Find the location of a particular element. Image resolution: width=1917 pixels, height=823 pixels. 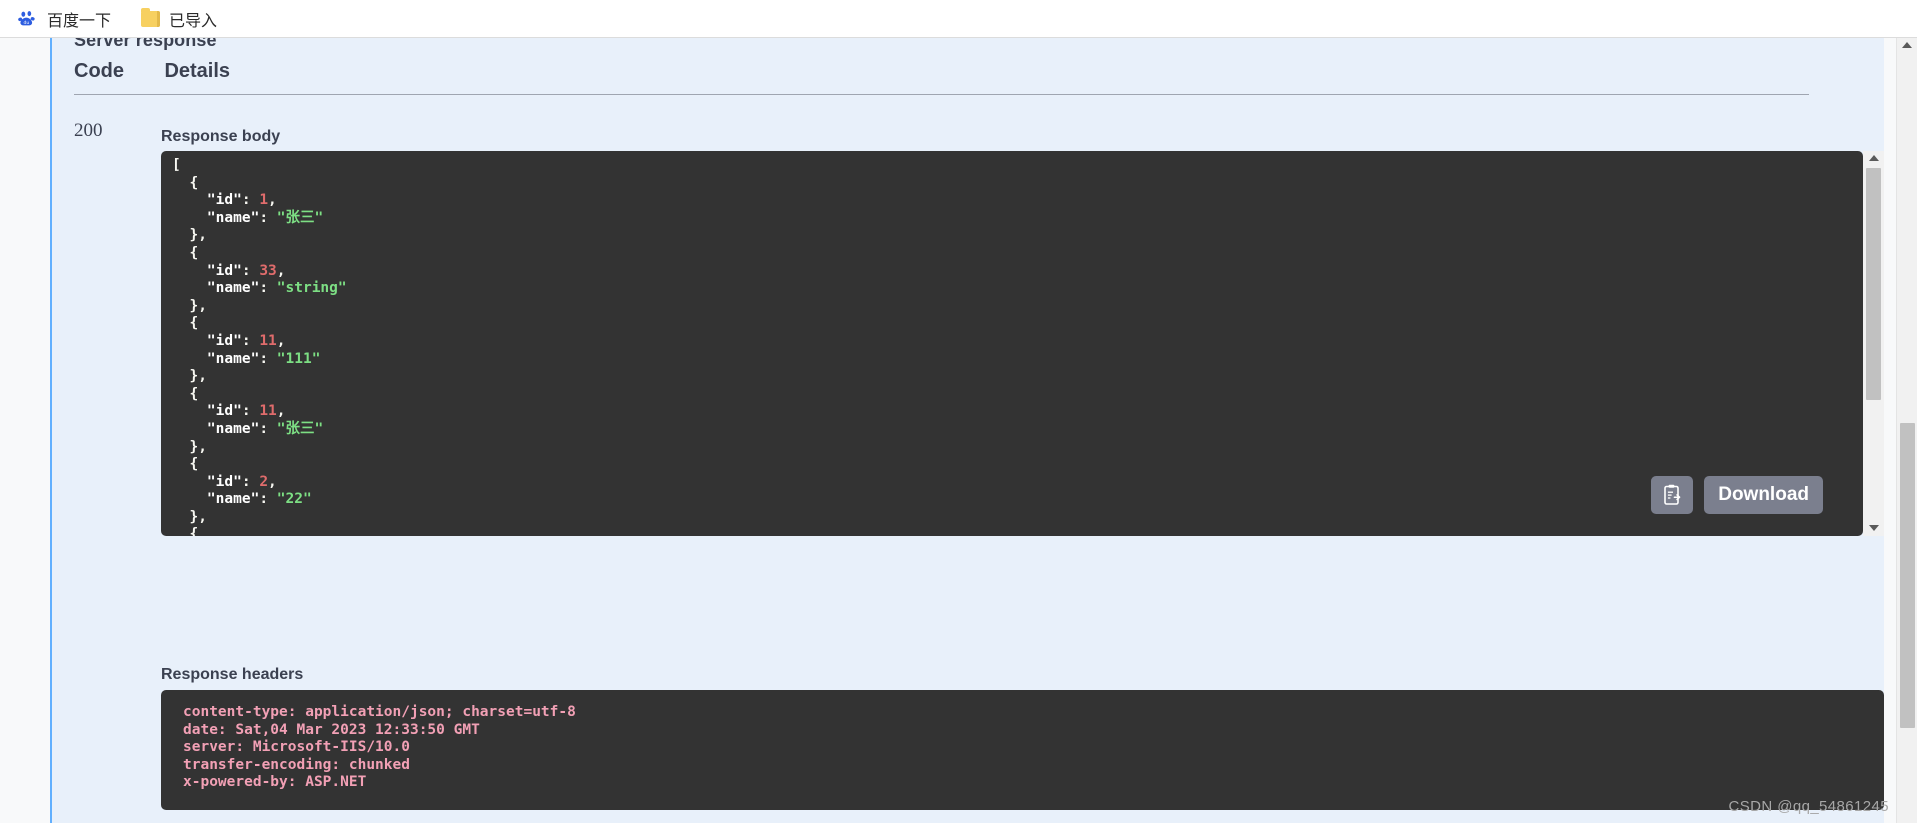

bookmark-folder-imported: 已导入 is located at coordinates (179, 19).